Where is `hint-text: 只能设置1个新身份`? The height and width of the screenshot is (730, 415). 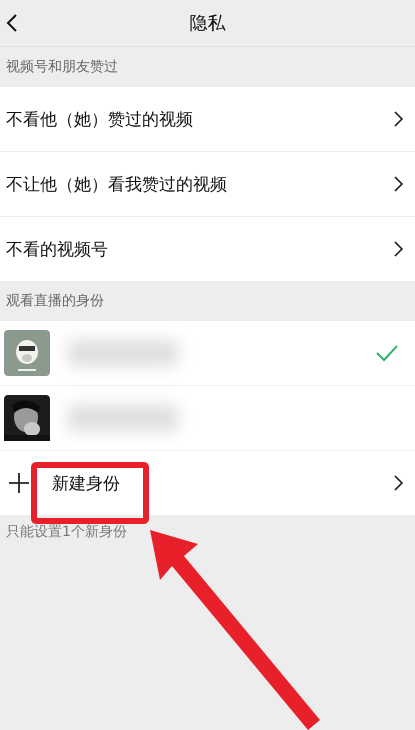
hint-text: 只能设置1个新身份 is located at coordinates (66, 532).